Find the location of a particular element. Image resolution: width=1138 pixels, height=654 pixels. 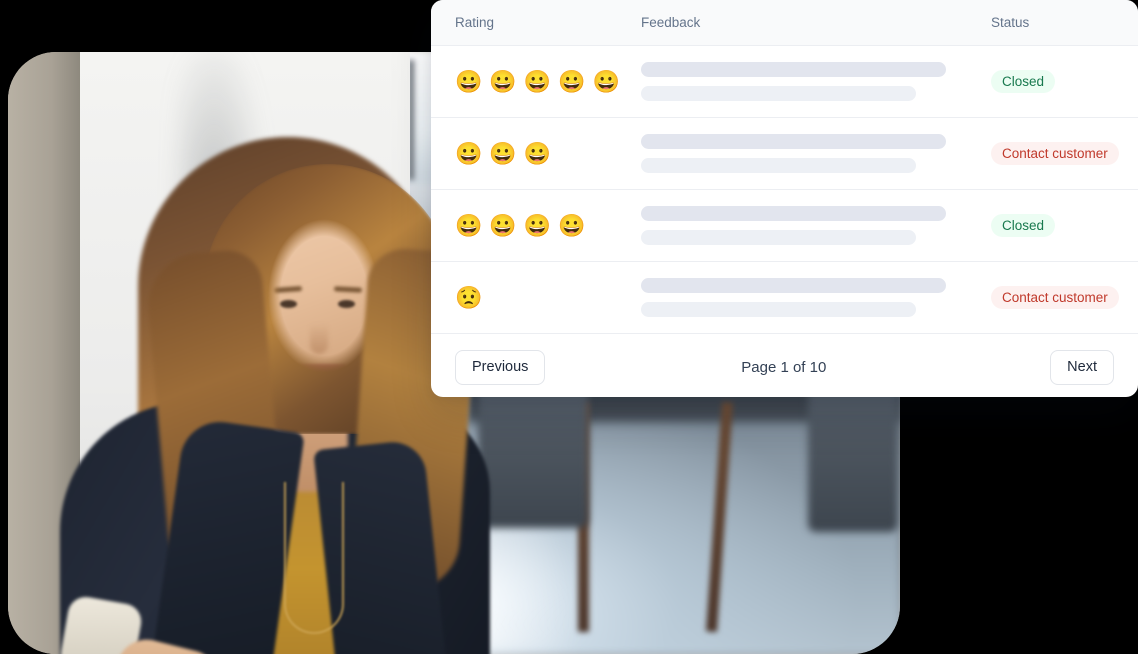

rating-emoji-group: 😟 is located at coordinates (548, 297).